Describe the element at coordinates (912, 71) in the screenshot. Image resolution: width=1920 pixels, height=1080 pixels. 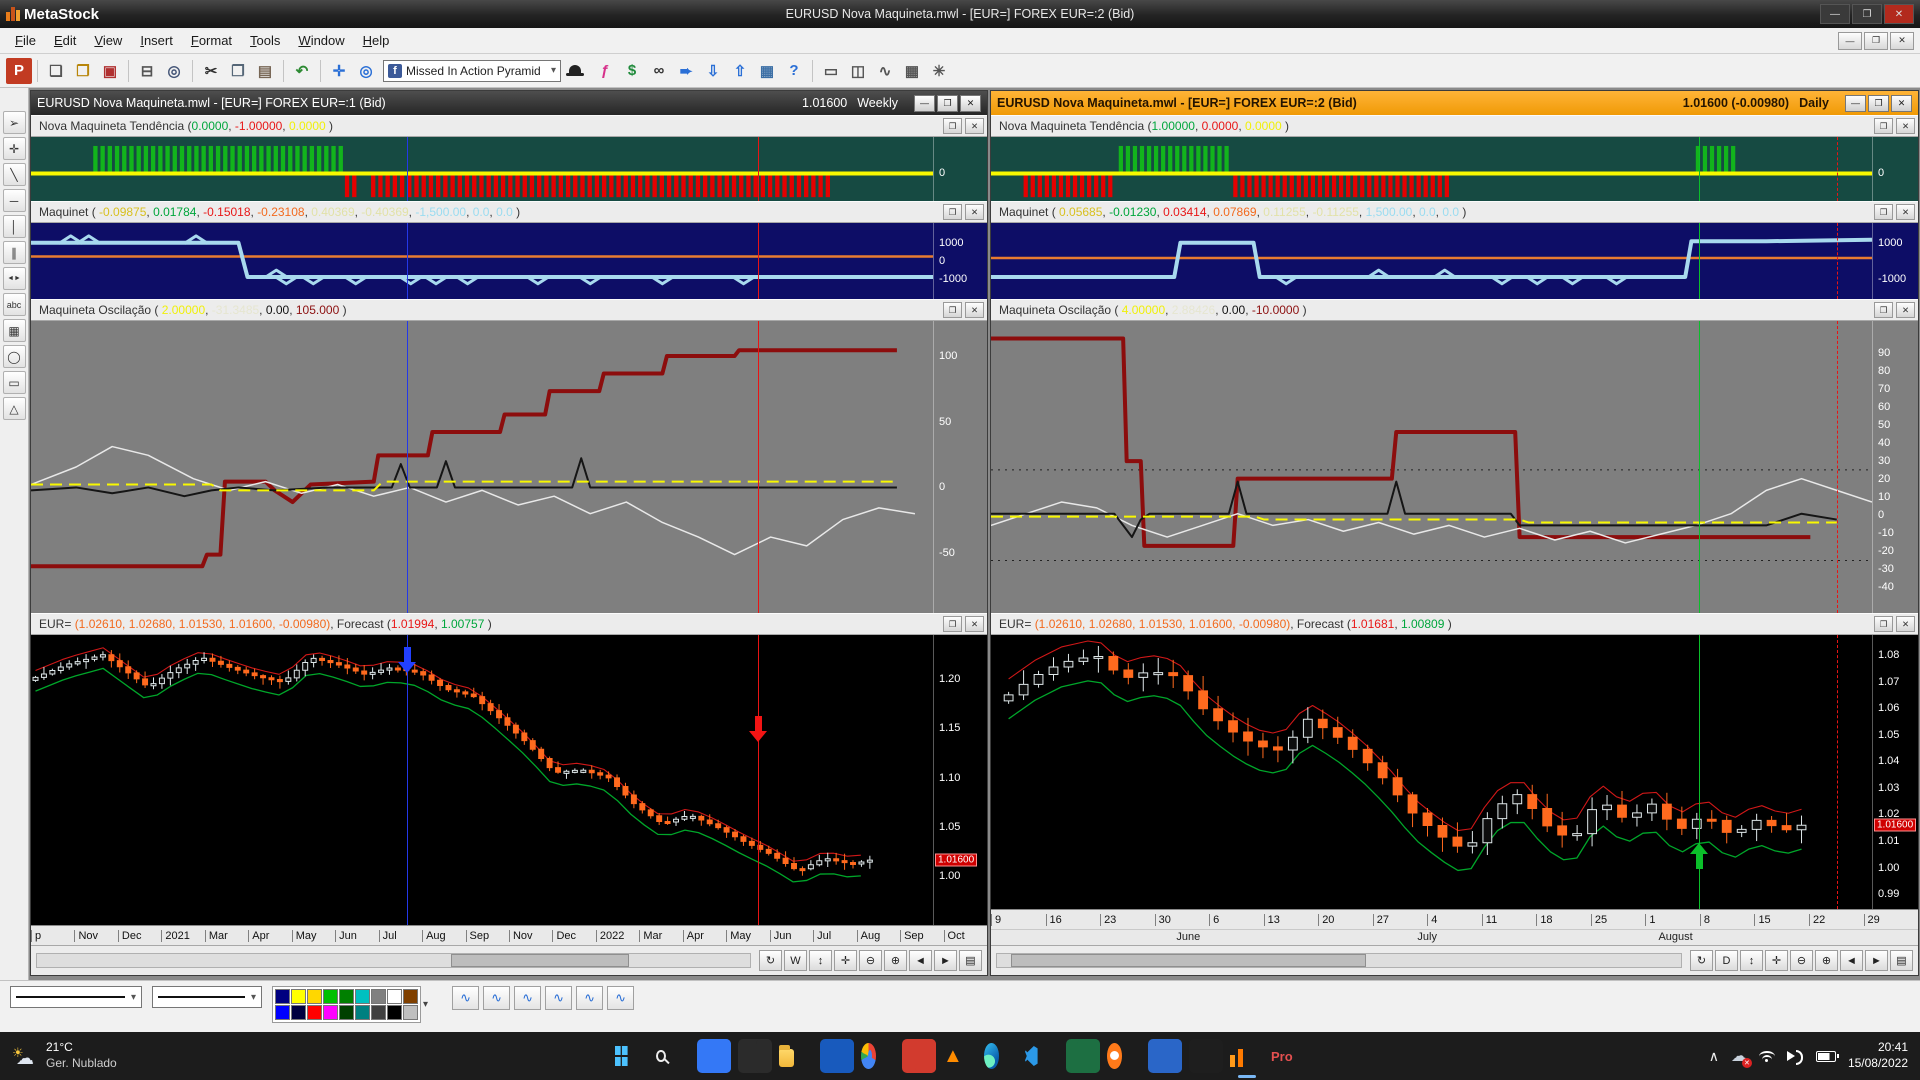
I see `tile-grid-button: ▦` at that location.